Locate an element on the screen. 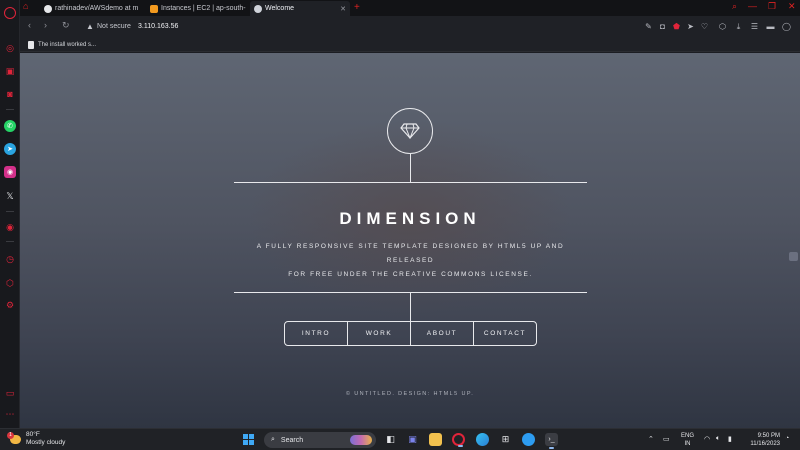 This screenshot has width=800, height=450. windows-start-icon is located at coordinates (248, 439).